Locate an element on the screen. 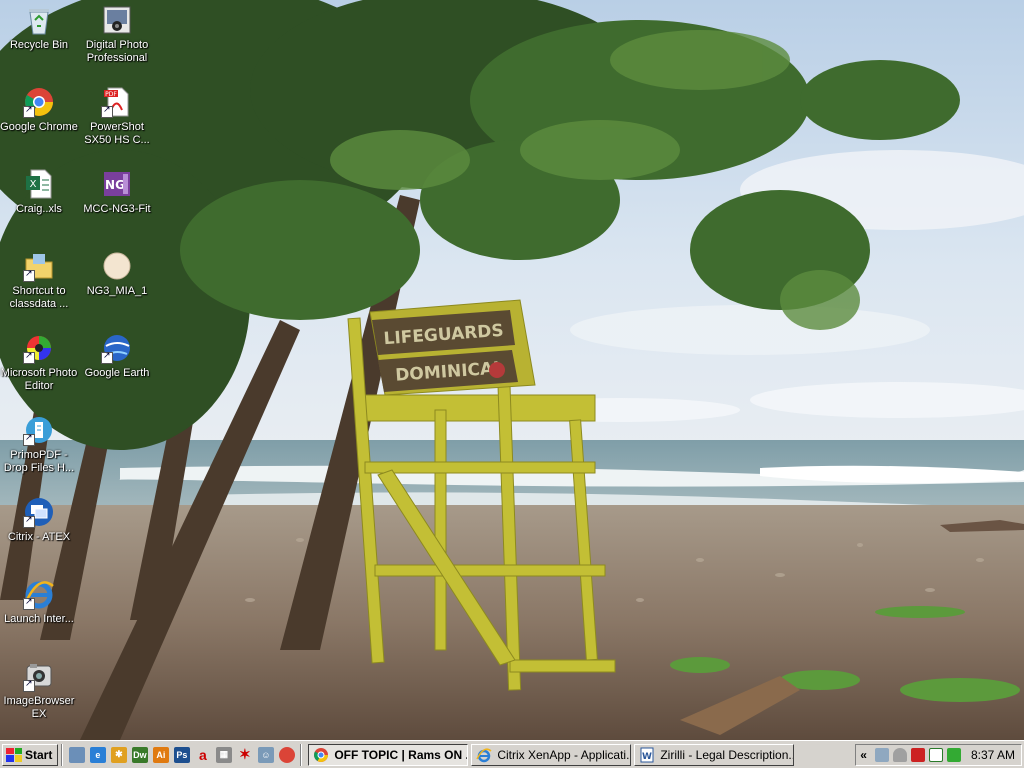  messenger-icon: ☺ is located at coordinates (265, 754).